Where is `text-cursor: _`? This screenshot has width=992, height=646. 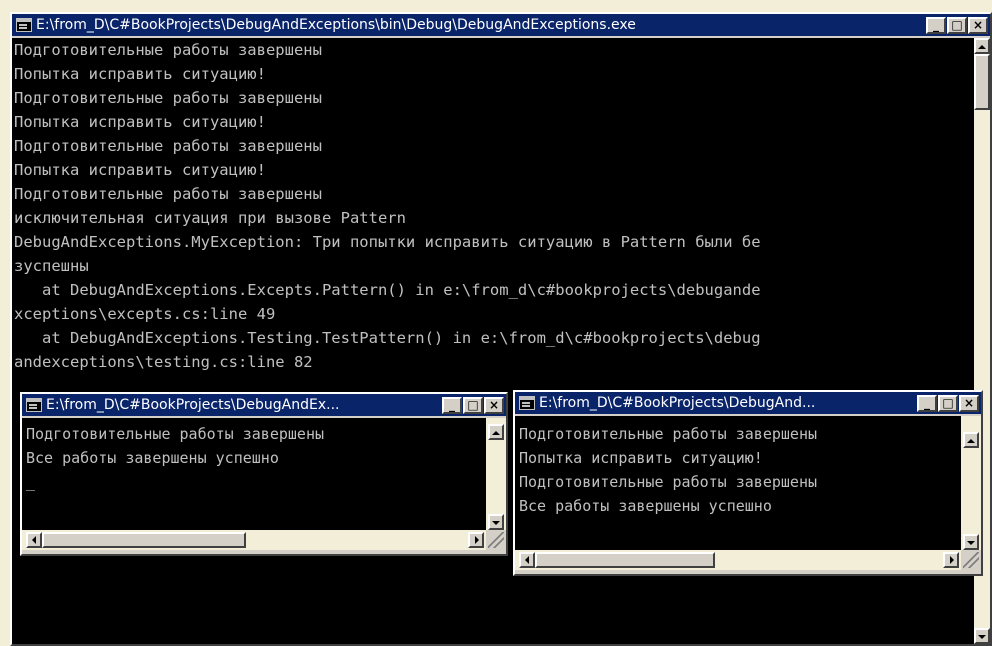 text-cursor: _ is located at coordinates (31, 482).